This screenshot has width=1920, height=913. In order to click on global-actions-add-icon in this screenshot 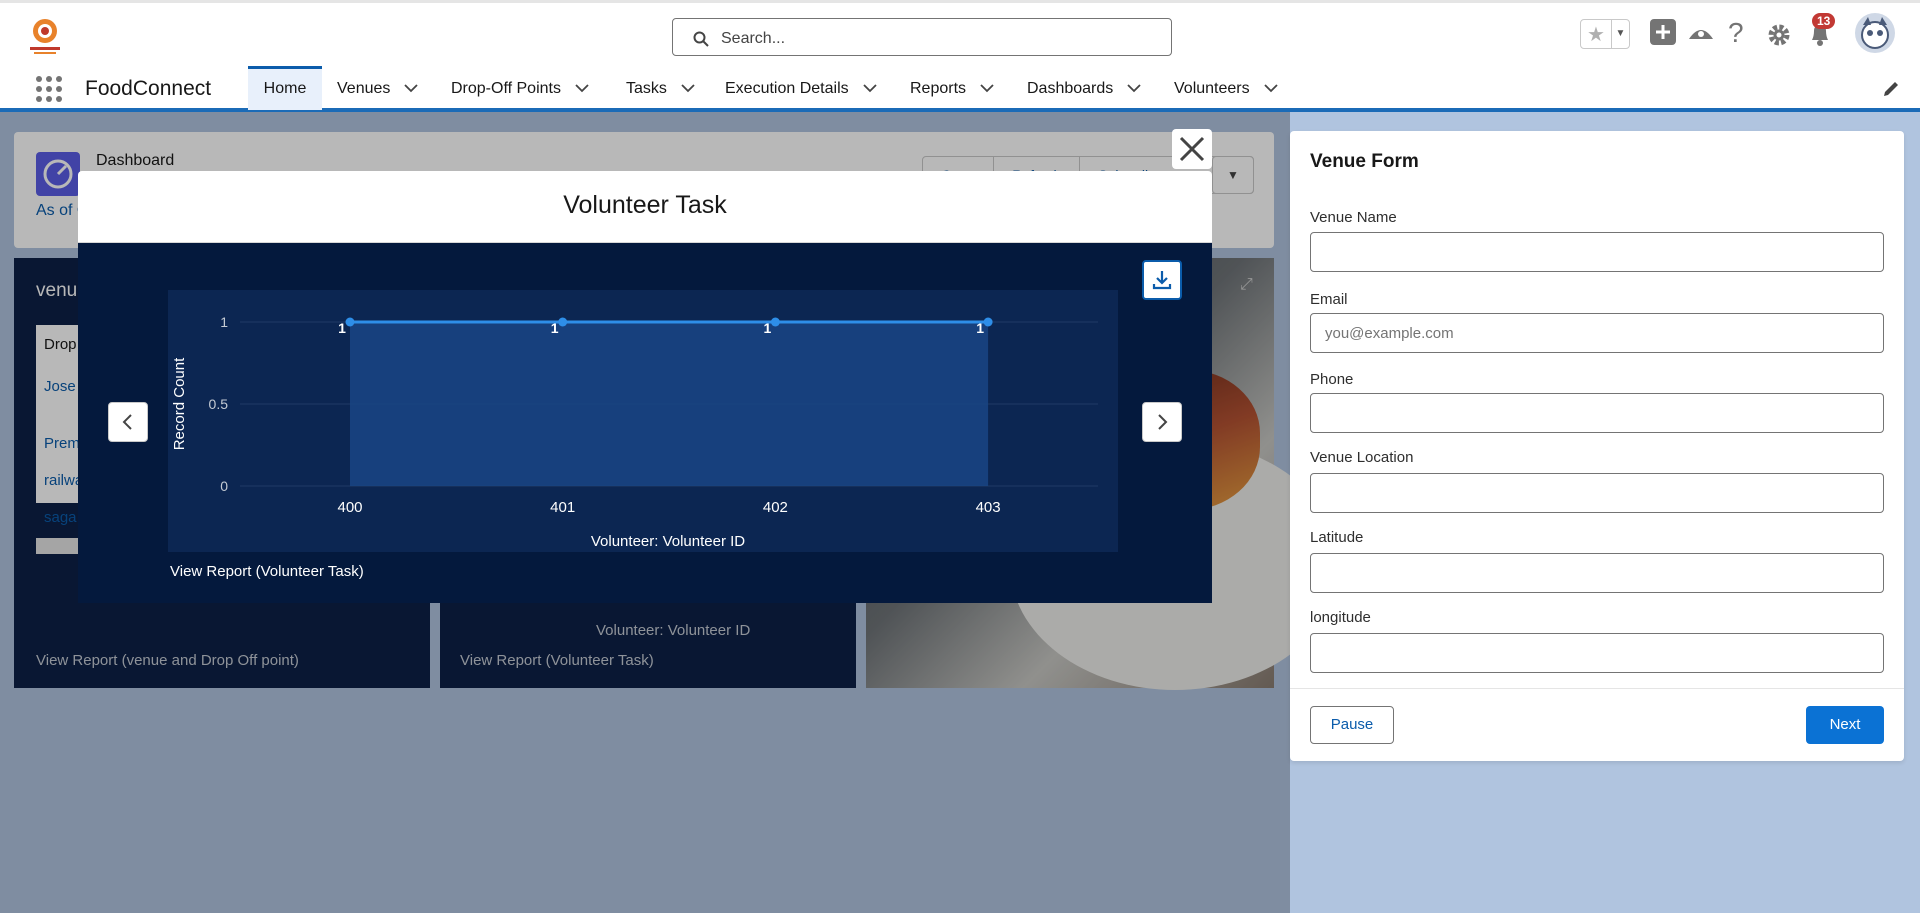, I will do `click(1663, 32)`.